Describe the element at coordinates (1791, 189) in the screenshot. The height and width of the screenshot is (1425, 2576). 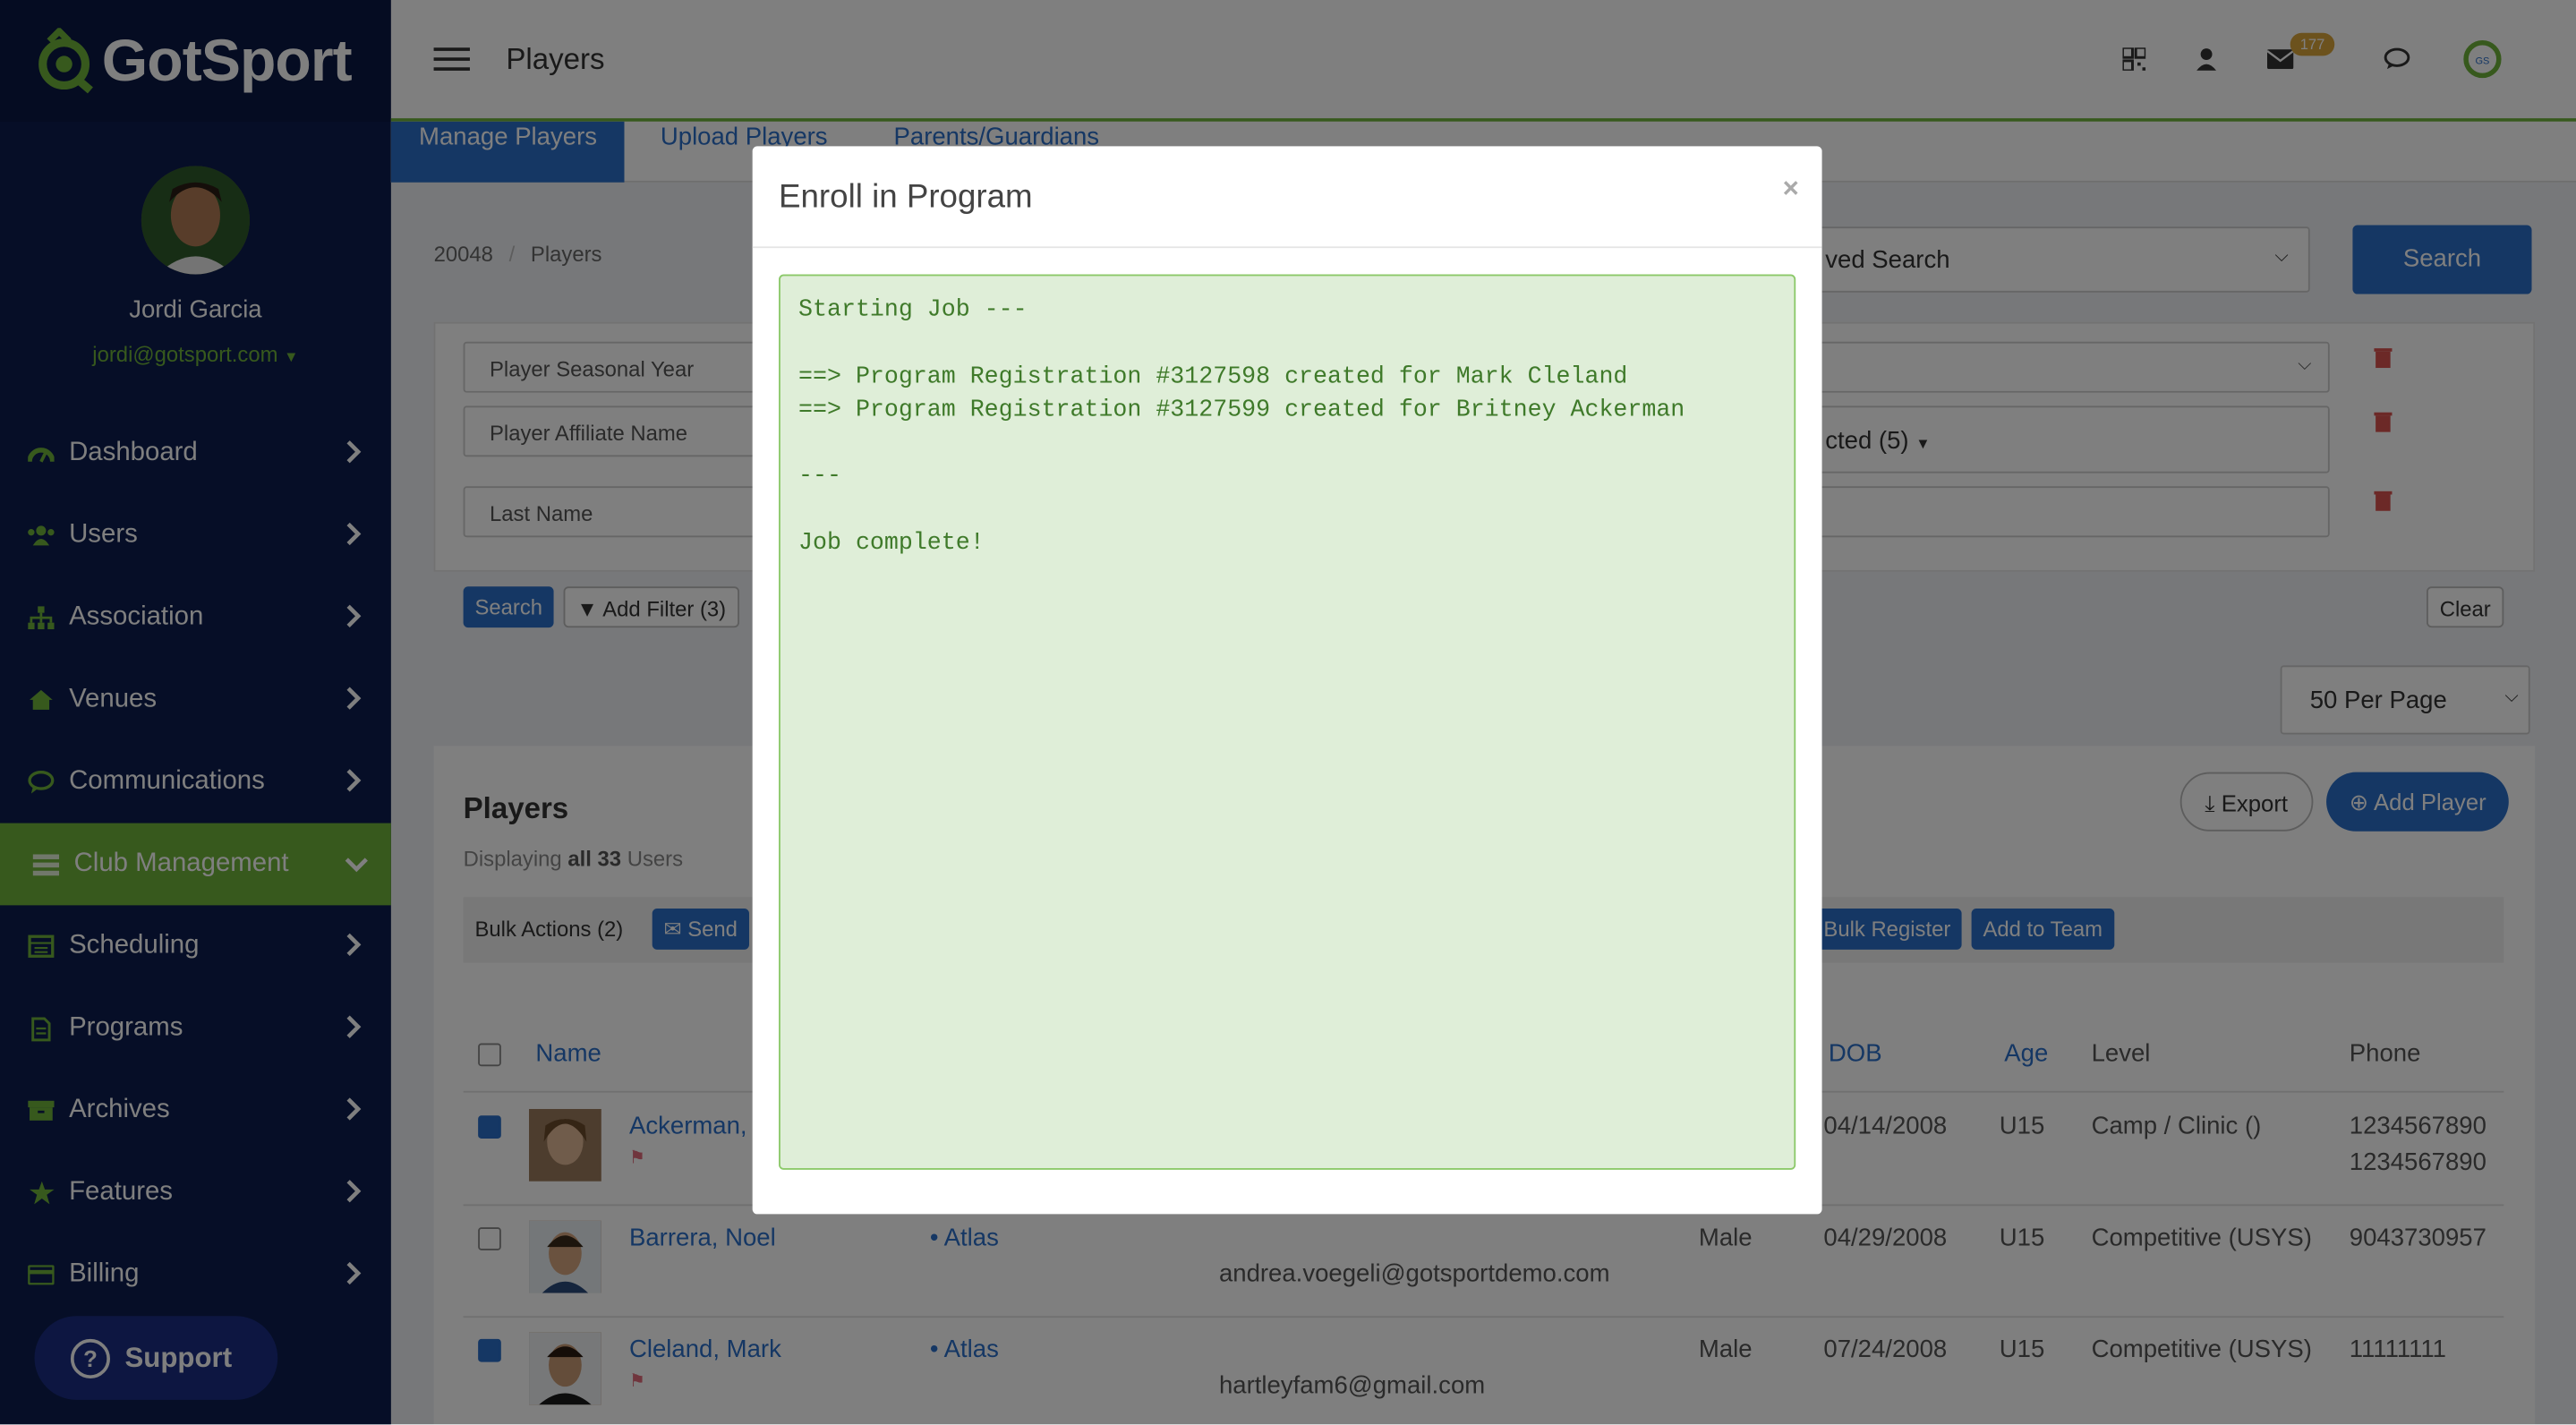
I see `close-icon: ×` at that location.